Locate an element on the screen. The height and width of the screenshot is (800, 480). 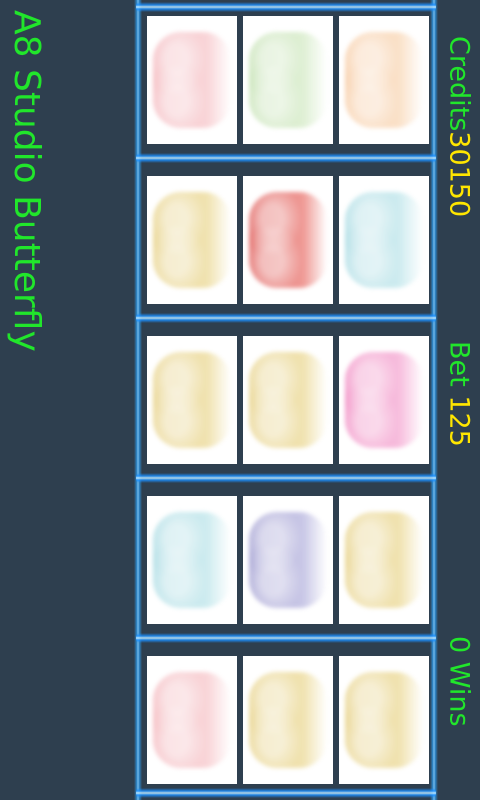
bet-display: Bet 125 is located at coordinates (459, 394).